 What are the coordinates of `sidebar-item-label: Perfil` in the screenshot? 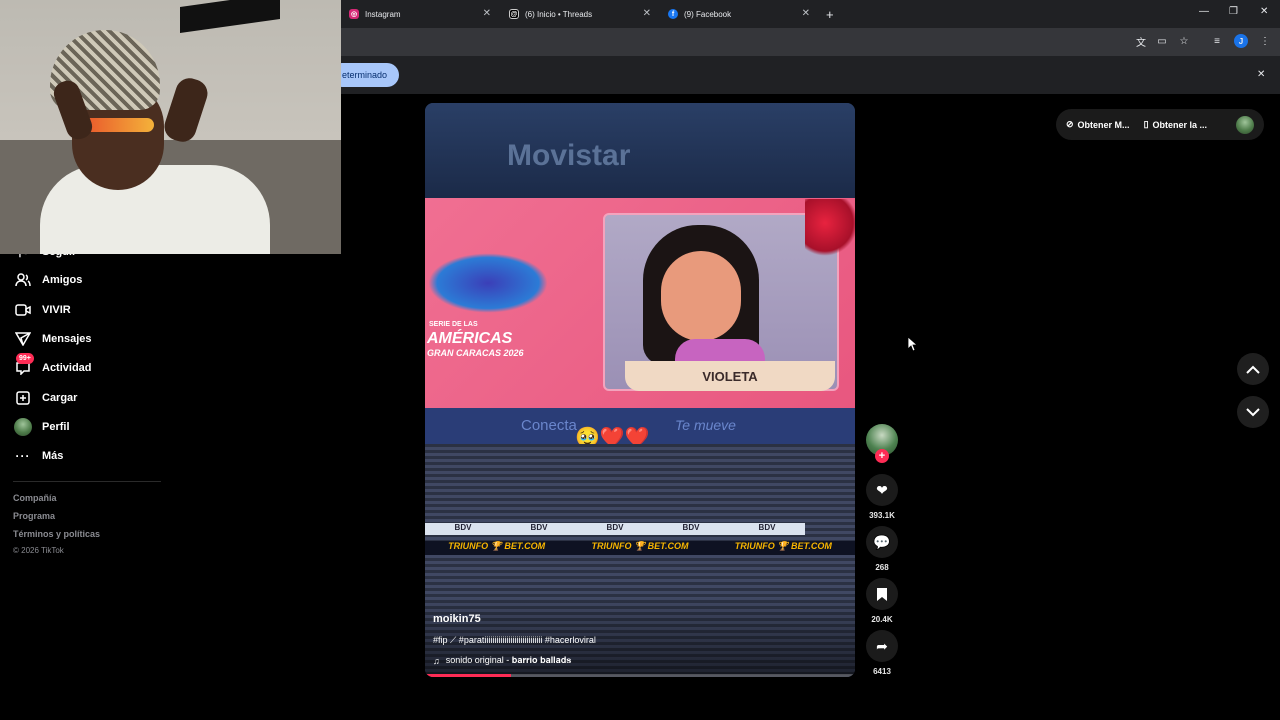 It's located at (56, 427).